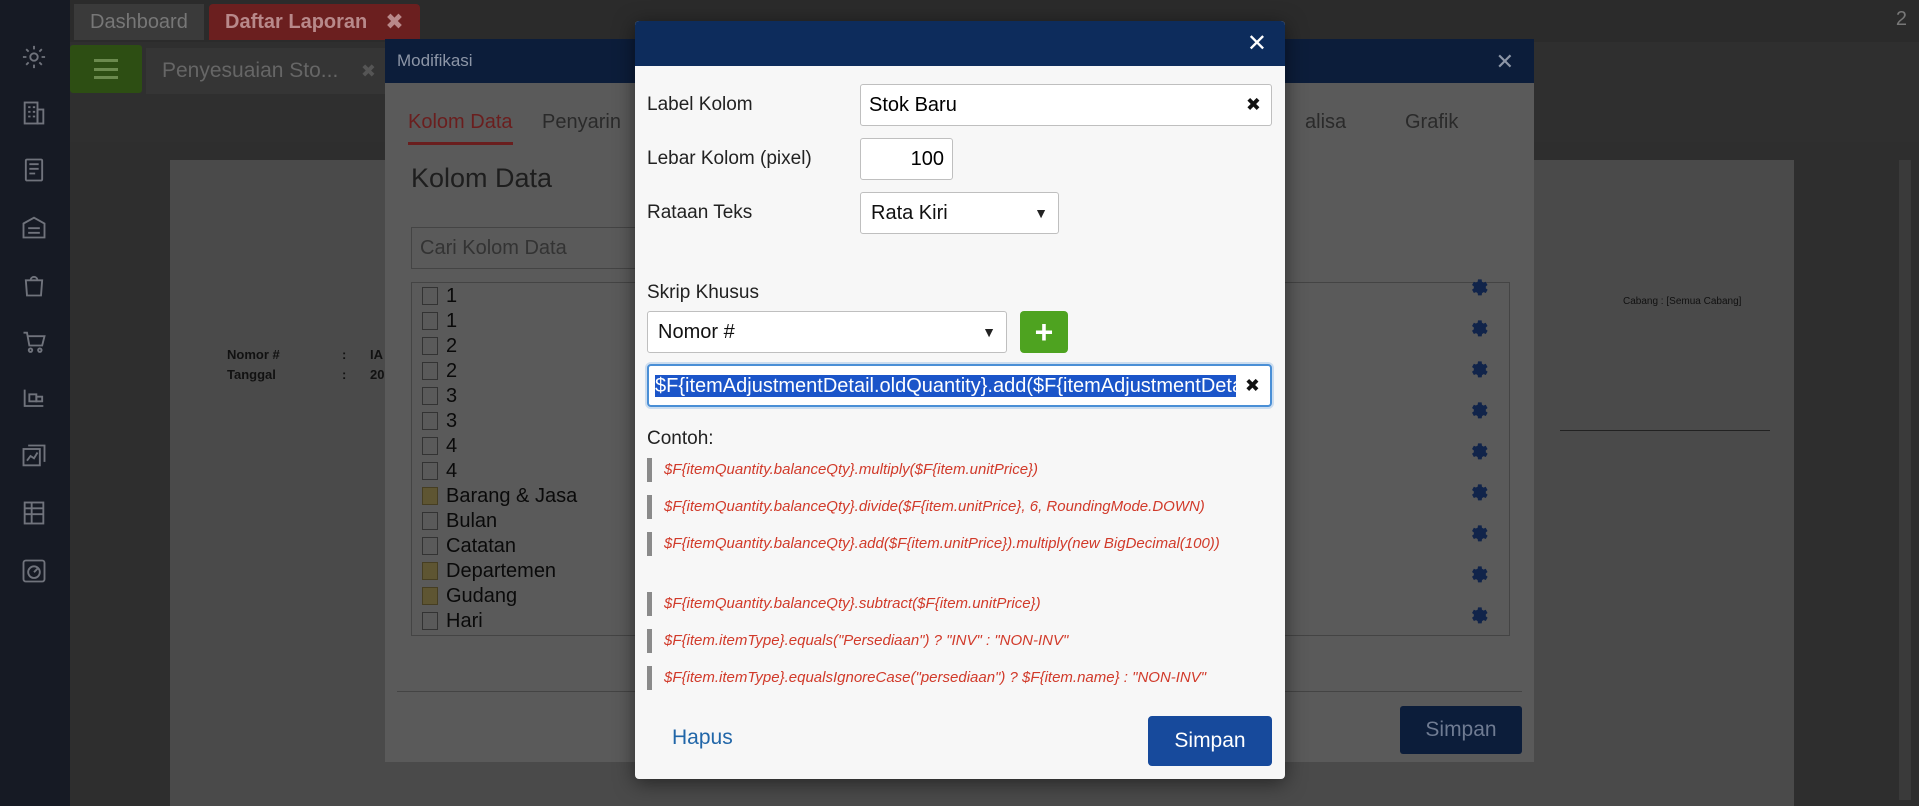 Image resolution: width=1919 pixels, height=806 pixels. Describe the element at coordinates (34, 399) in the screenshot. I see `trolley-icon` at that location.